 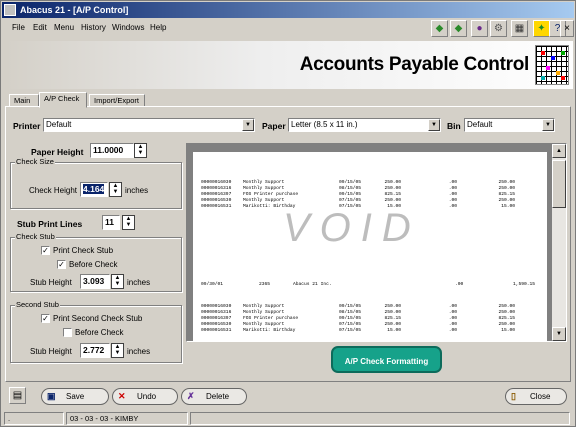 I want to click on save-label: Save, so click(x=75, y=396).